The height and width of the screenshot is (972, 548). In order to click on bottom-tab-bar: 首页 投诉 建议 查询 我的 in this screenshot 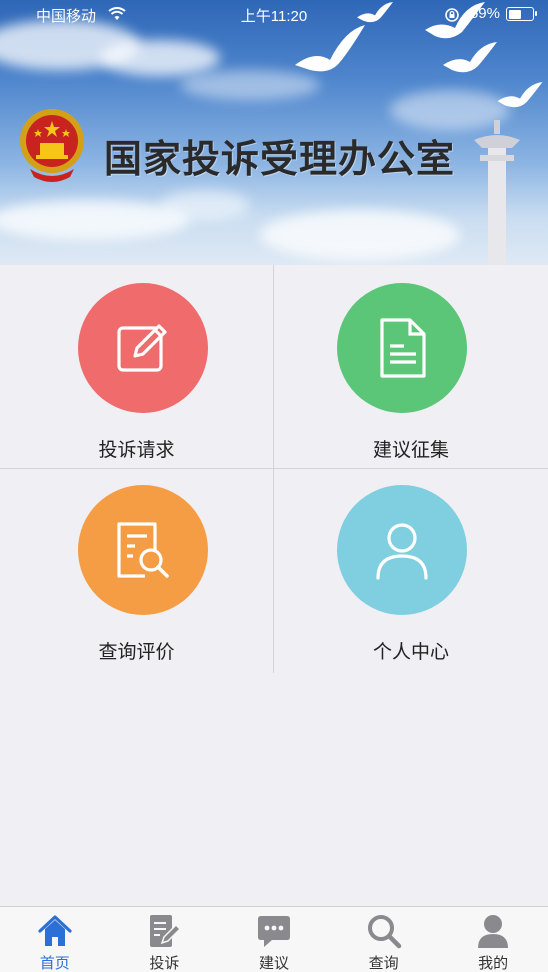, I will do `click(274, 939)`.